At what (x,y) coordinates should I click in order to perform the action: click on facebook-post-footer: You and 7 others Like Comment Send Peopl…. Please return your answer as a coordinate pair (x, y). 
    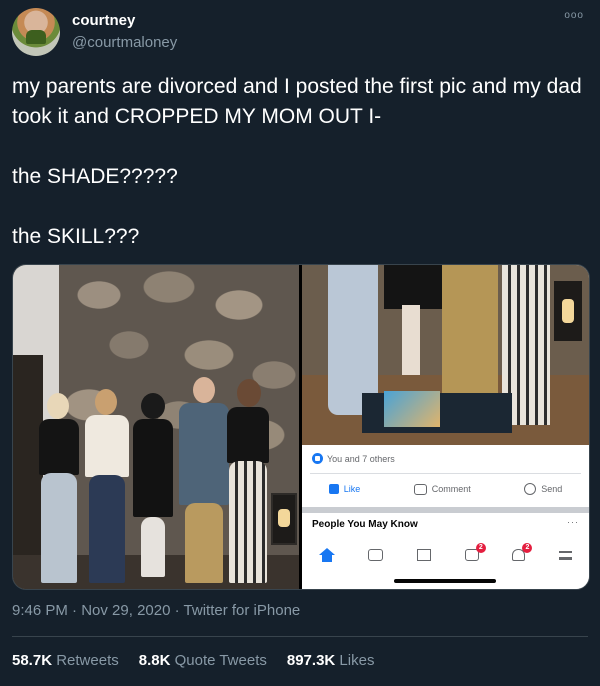
    Looking at the image, I should click on (445, 517).